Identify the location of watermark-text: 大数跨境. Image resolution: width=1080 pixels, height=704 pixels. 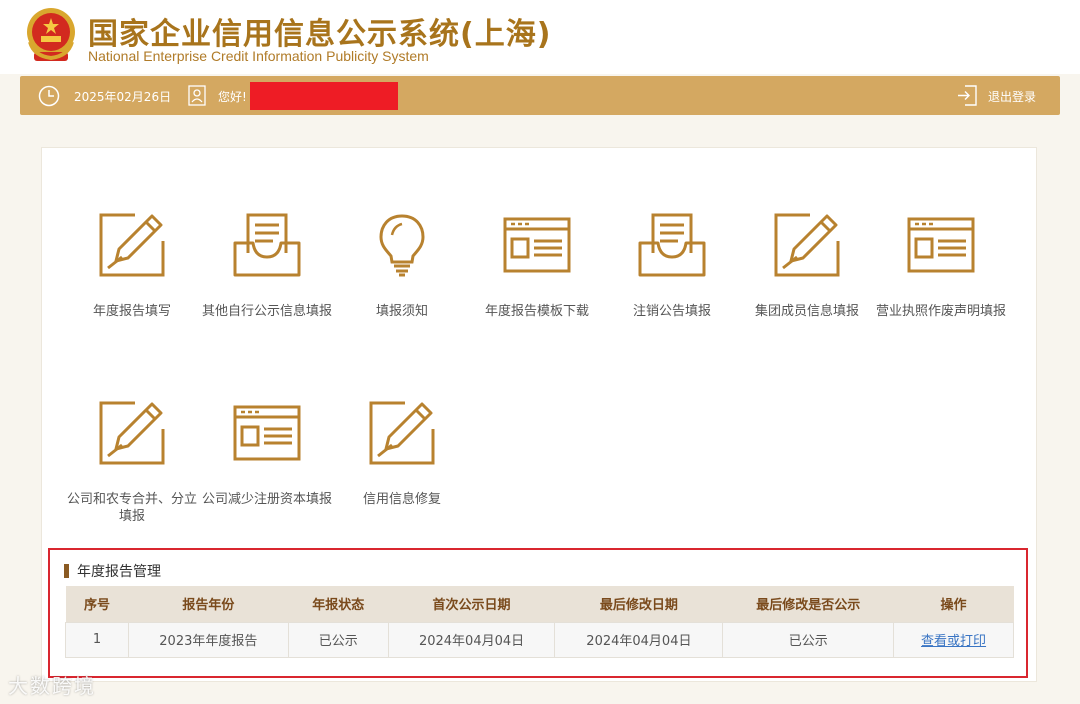
(52, 686).